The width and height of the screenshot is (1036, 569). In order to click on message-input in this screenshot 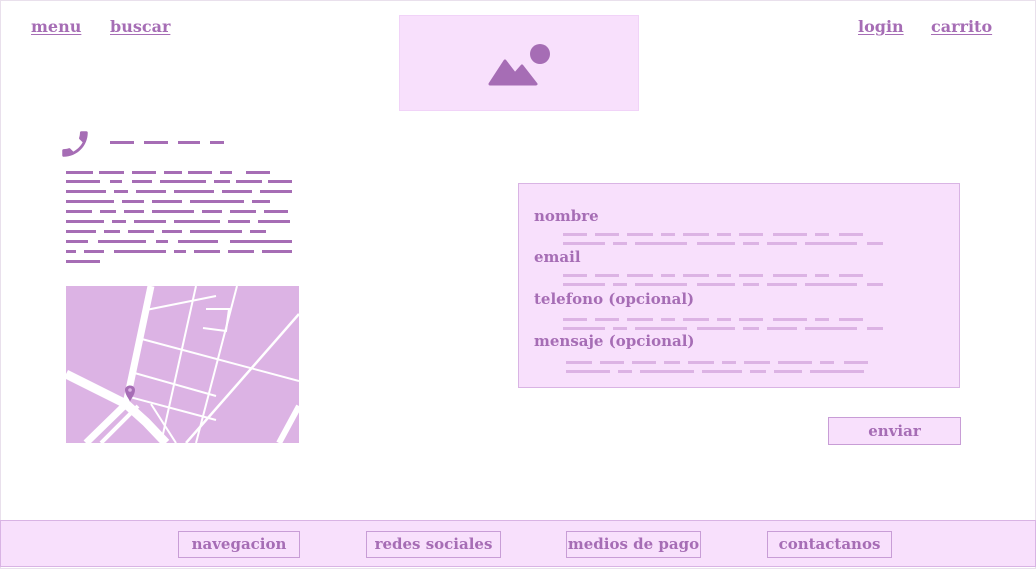, I will do `click(731, 367)`.